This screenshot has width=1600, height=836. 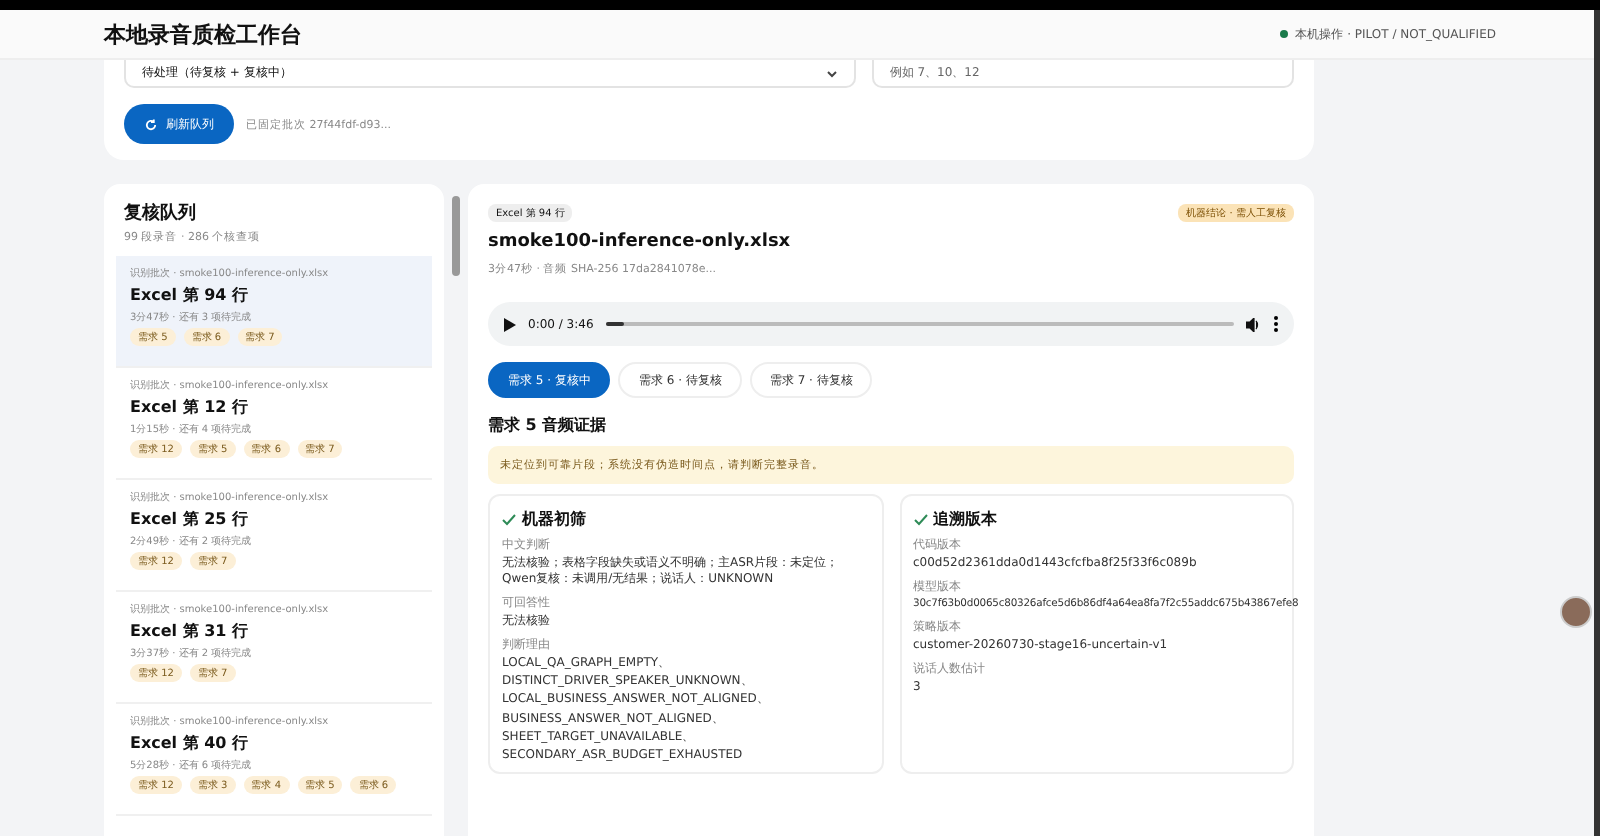 I want to click on item-title: Excel 第 40 行, so click(x=190, y=743).